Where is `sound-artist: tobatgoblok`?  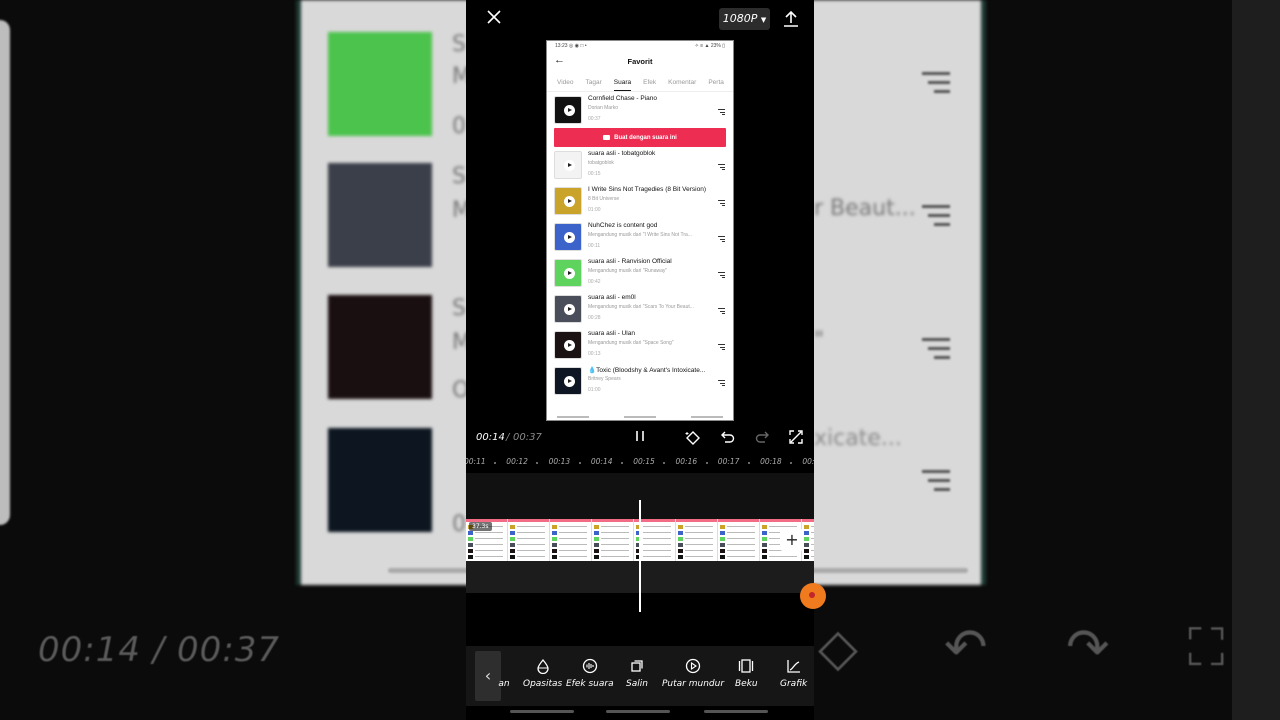
sound-artist: tobatgoblok is located at coordinates (601, 163).